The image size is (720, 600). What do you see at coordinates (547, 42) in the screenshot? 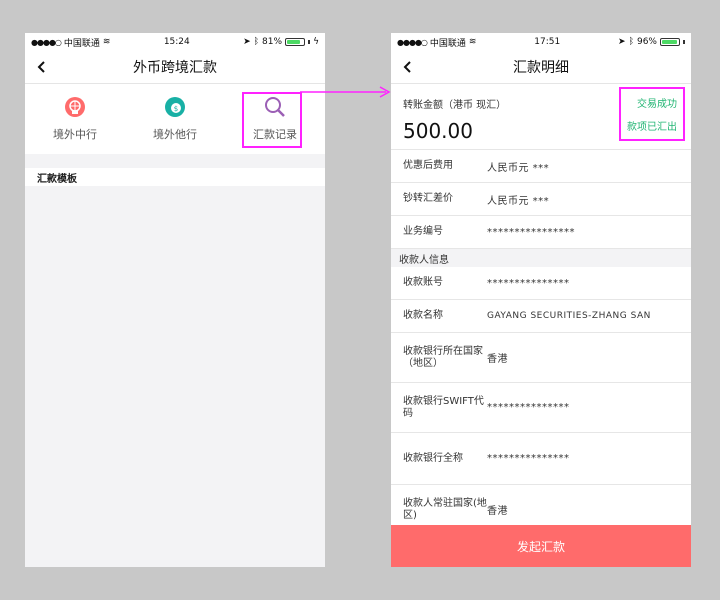
I see `time-label: 17:51` at bounding box center [547, 42].